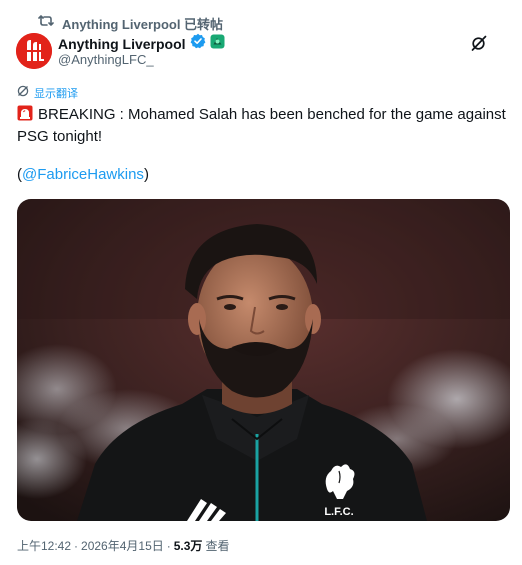 This screenshot has height=565, width=522. I want to click on tweet-meta: 上午12:42 · 2026年4月15日 · 5.3万 查看, so click(123, 545).